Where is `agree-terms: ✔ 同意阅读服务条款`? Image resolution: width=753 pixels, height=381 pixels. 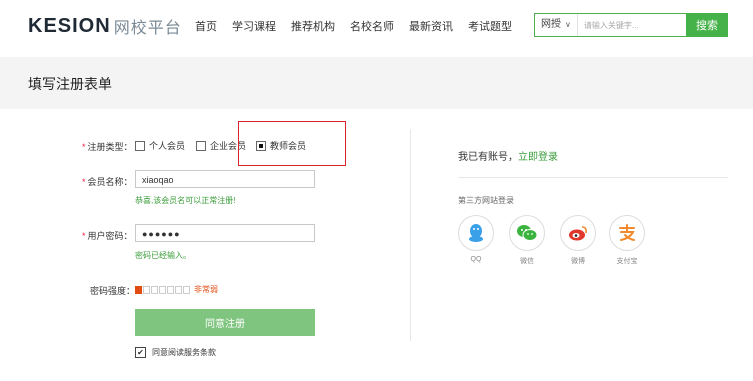
agree-terms: ✔ 同意阅读服务条款 is located at coordinates (175, 352).